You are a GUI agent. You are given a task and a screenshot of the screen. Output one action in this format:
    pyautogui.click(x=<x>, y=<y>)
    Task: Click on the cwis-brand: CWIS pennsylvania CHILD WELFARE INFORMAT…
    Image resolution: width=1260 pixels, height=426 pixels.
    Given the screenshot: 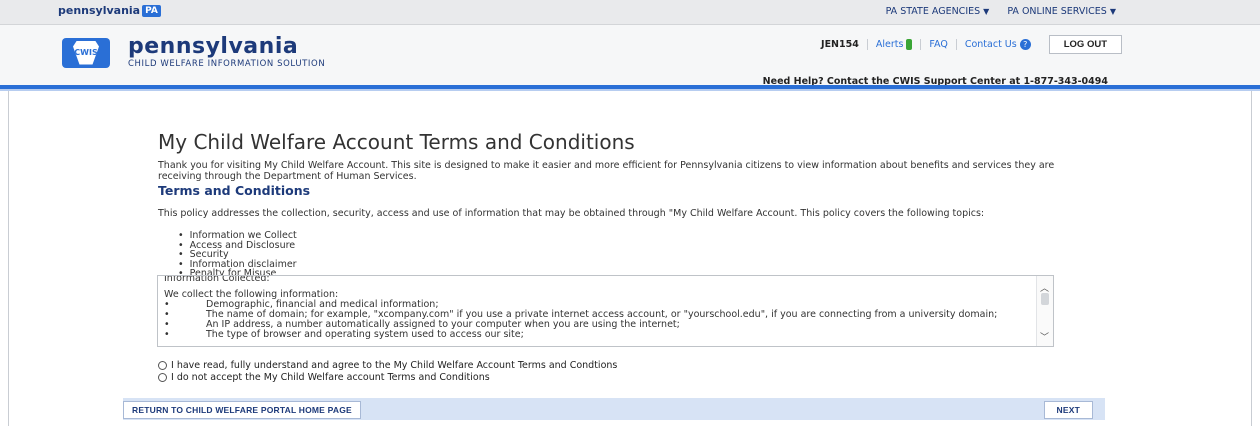 What is the action you would take?
    pyautogui.click(x=193, y=52)
    